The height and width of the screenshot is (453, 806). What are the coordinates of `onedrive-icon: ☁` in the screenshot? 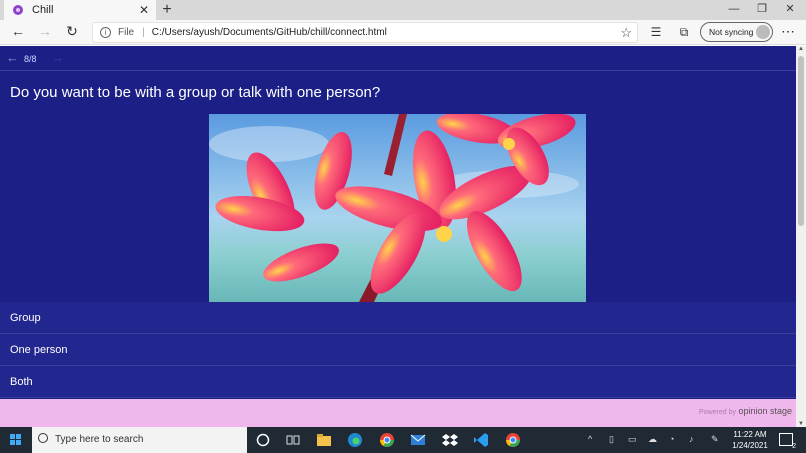 It's located at (652, 439).